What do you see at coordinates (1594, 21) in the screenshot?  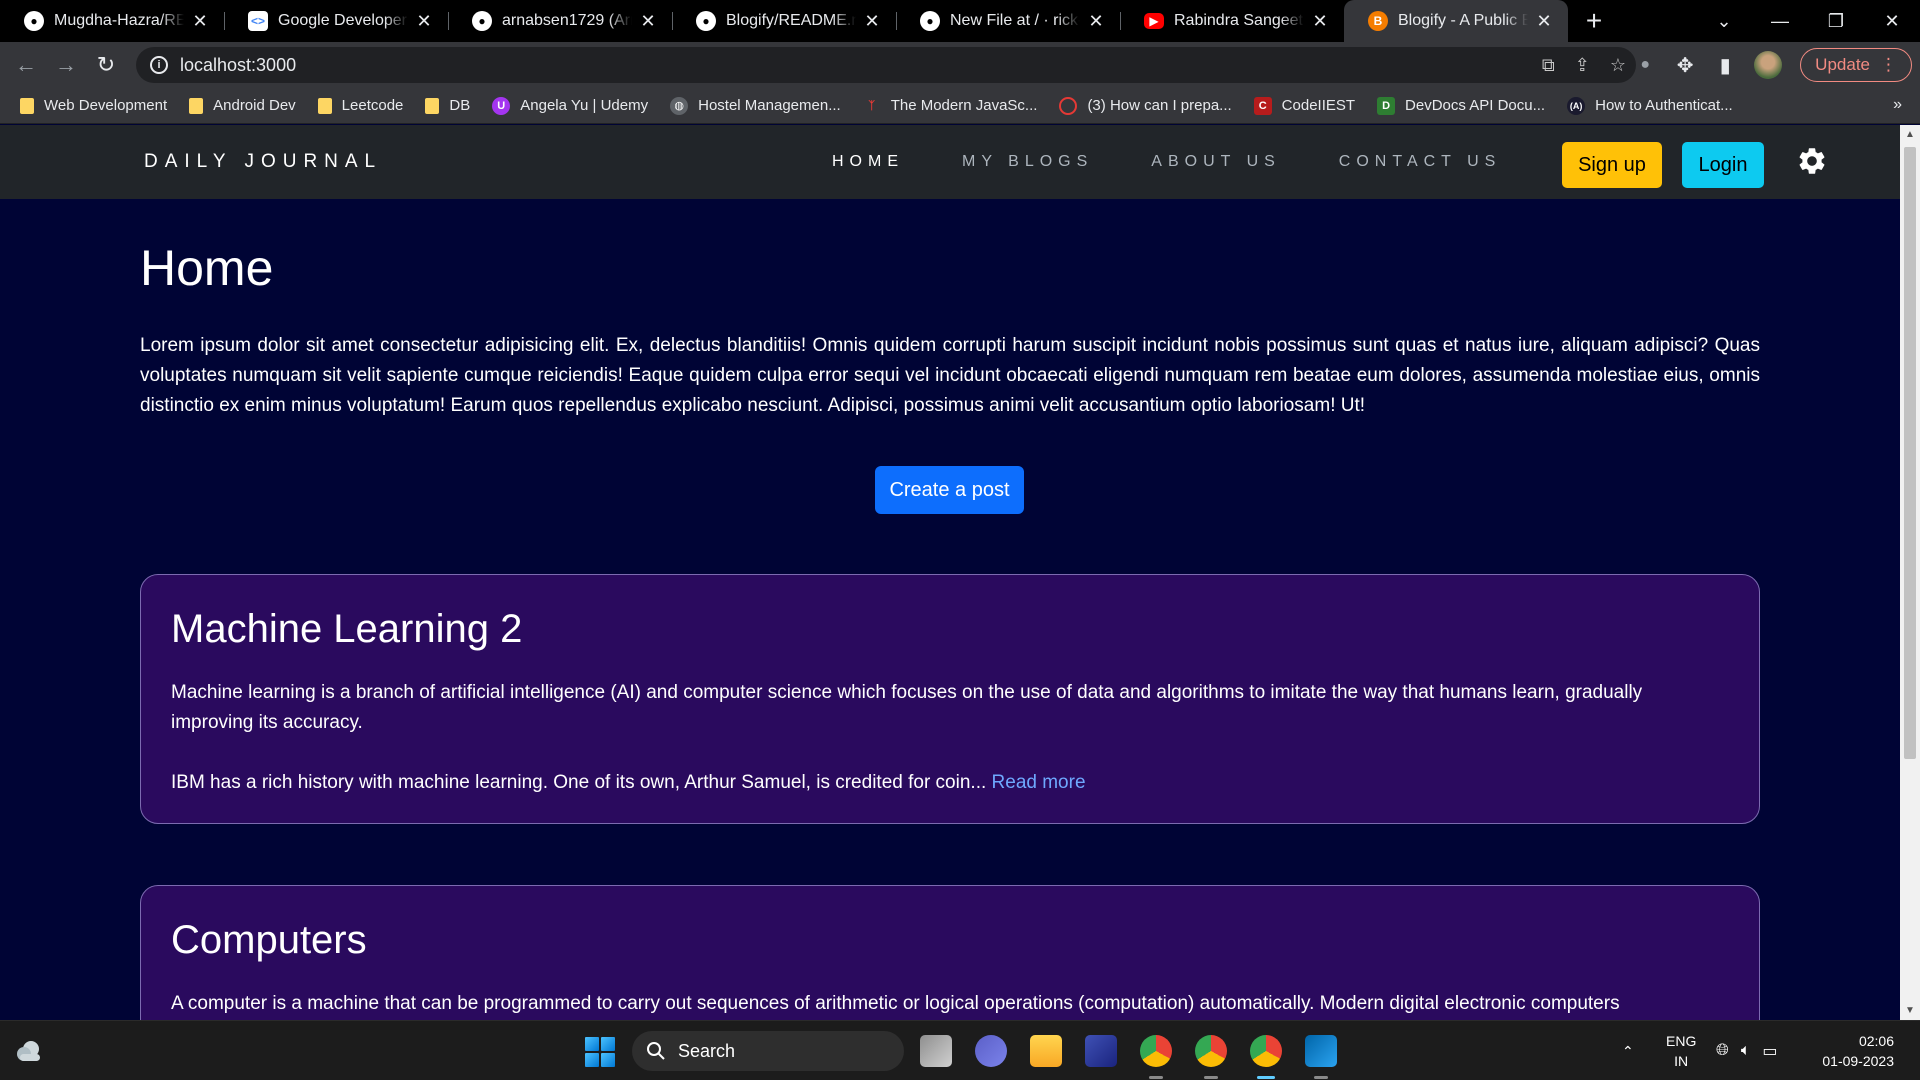 I see `new-tab-button: +` at bounding box center [1594, 21].